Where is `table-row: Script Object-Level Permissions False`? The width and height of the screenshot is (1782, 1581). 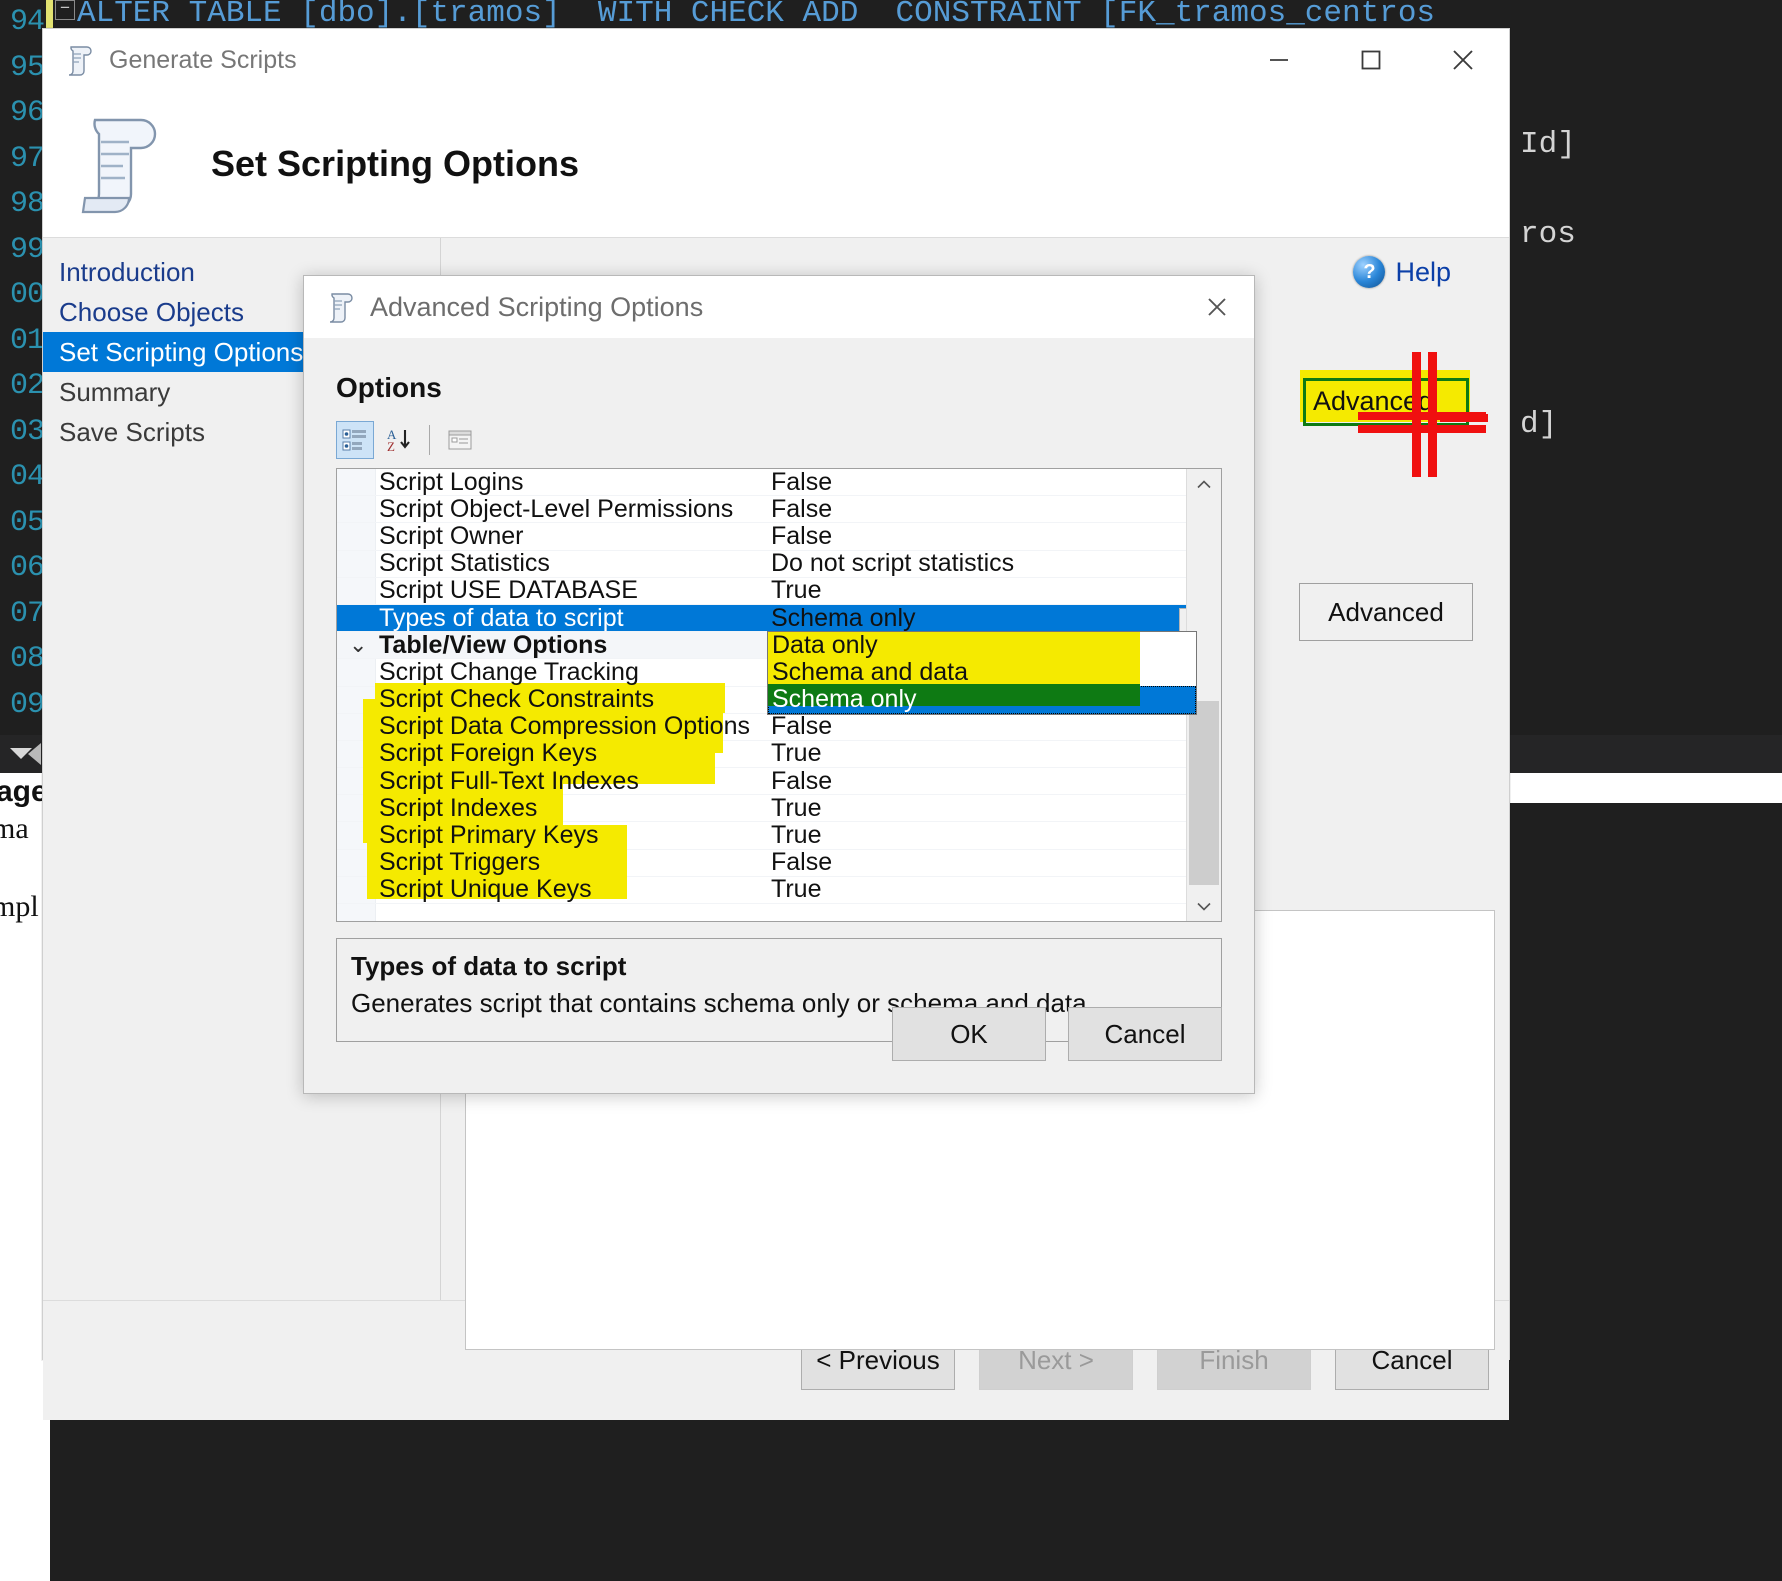
table-row: Script Object-Level Permissions False is located at coordinates (779, 509).